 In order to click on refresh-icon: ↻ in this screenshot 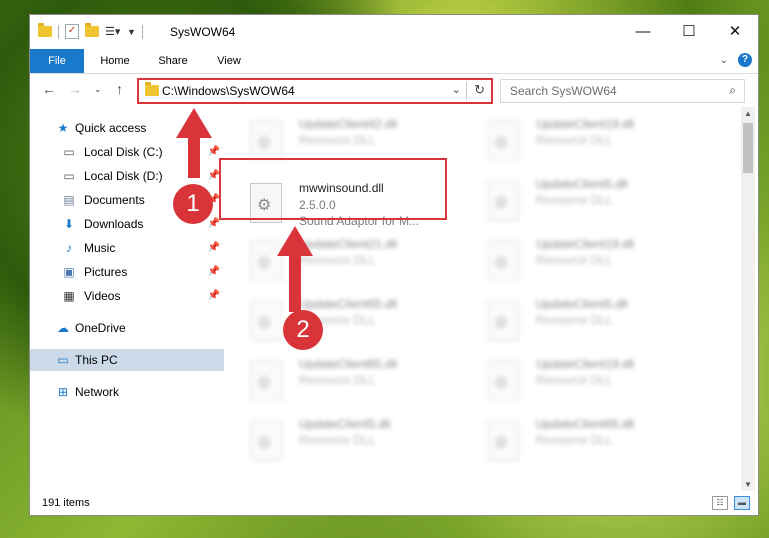, I will do `click(479, 90)`.